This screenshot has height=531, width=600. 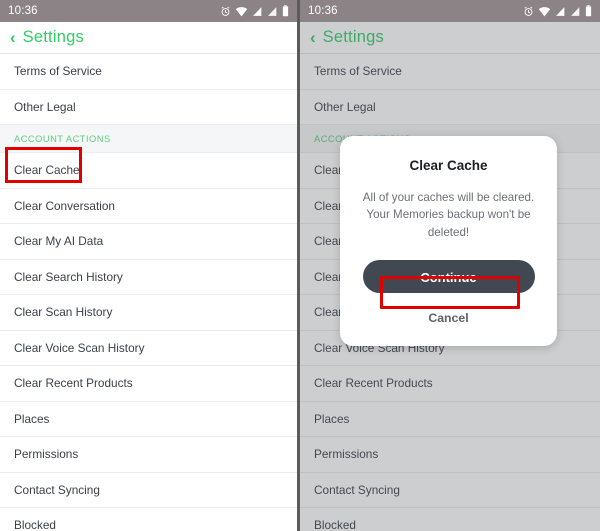 I want to click on list-item-clear-search-history: Clear Search History, so click(x=148, y=277).